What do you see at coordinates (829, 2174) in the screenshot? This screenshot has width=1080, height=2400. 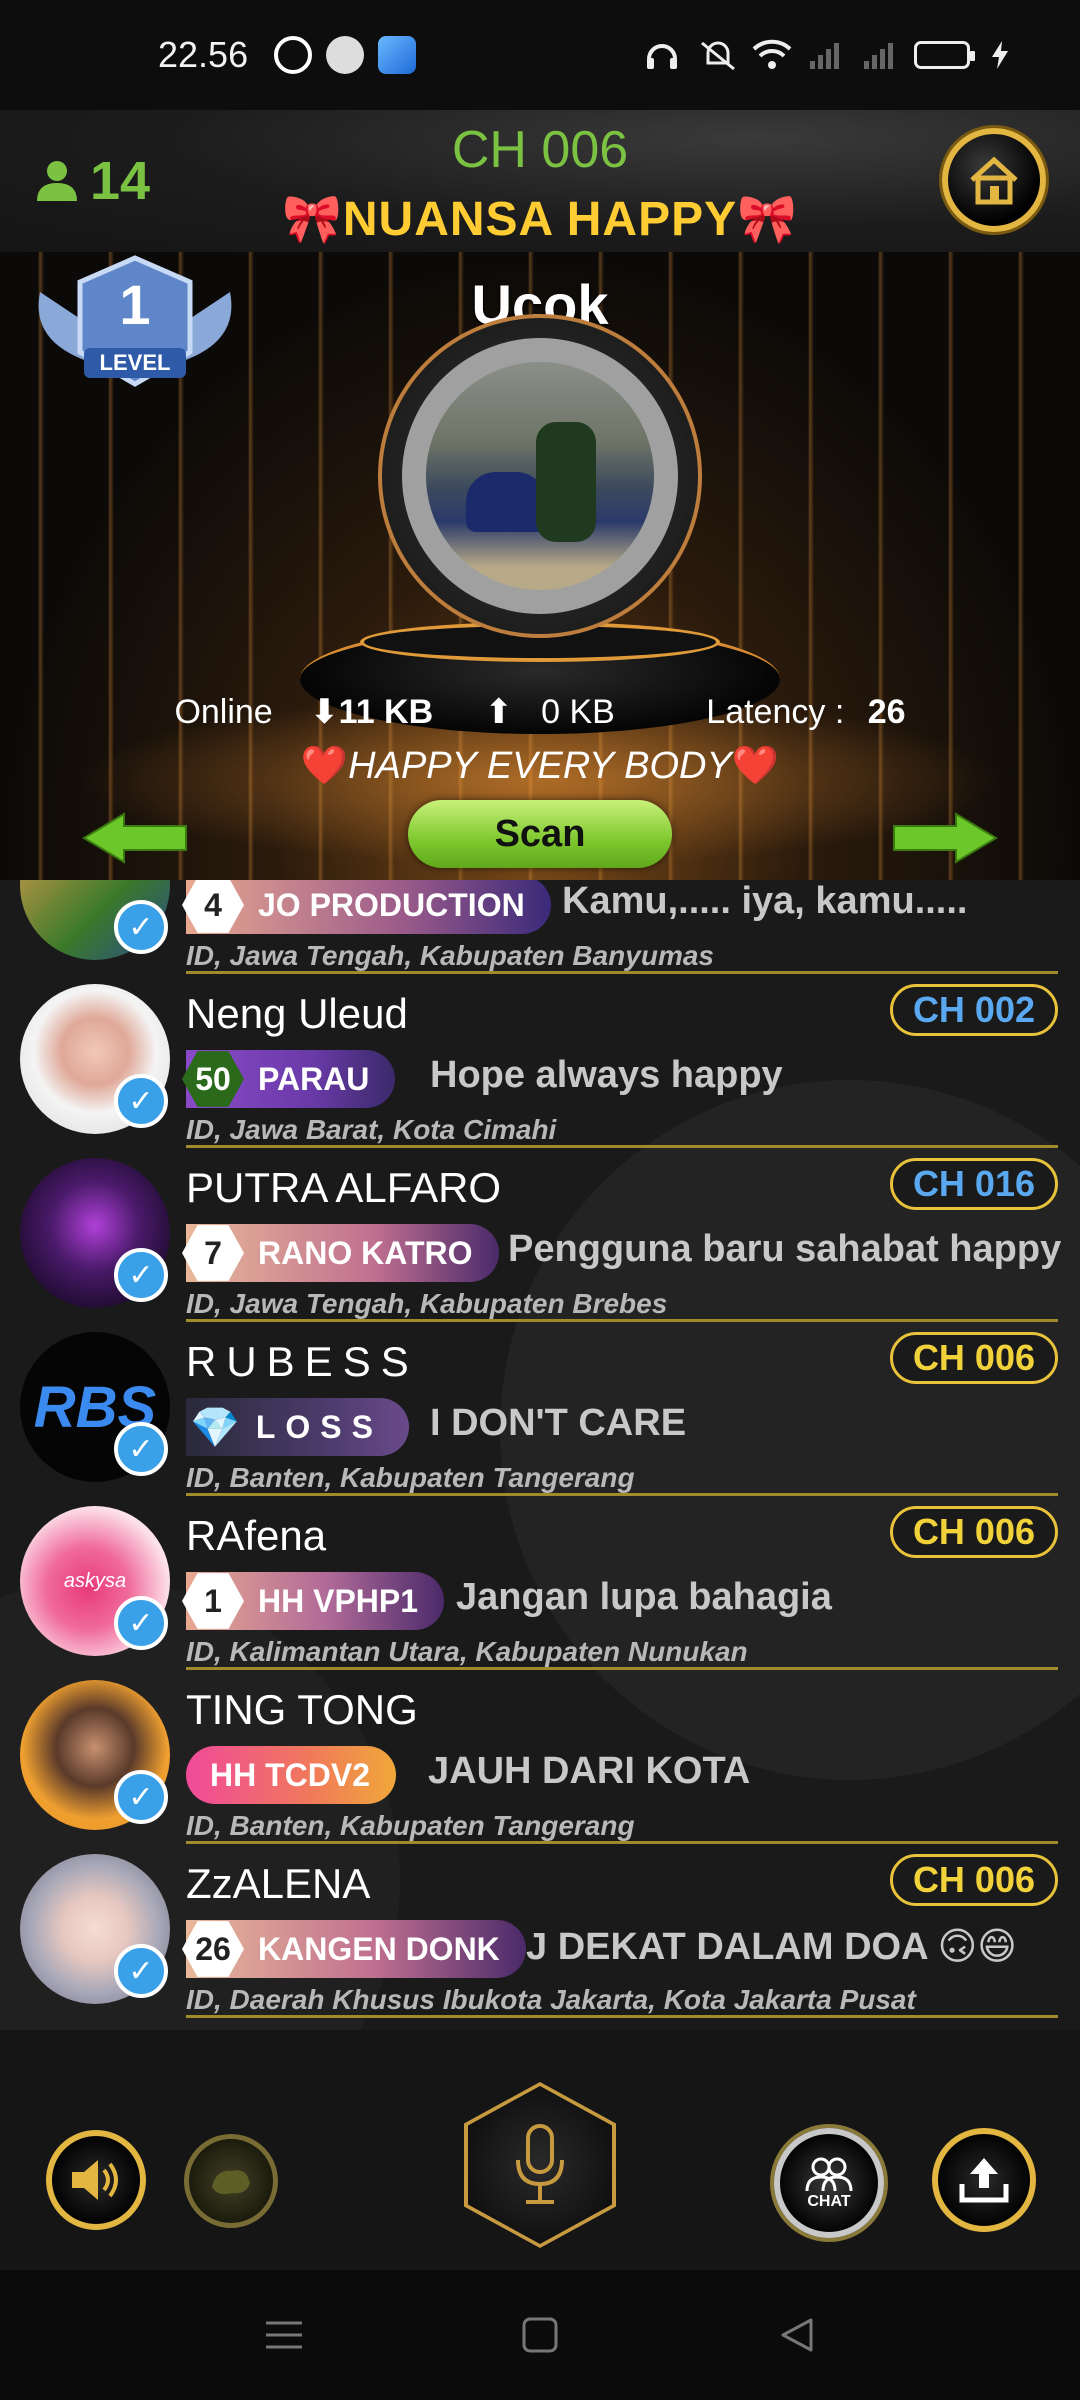 I see `chat-users-icon` at bounding box center [829, 2174].